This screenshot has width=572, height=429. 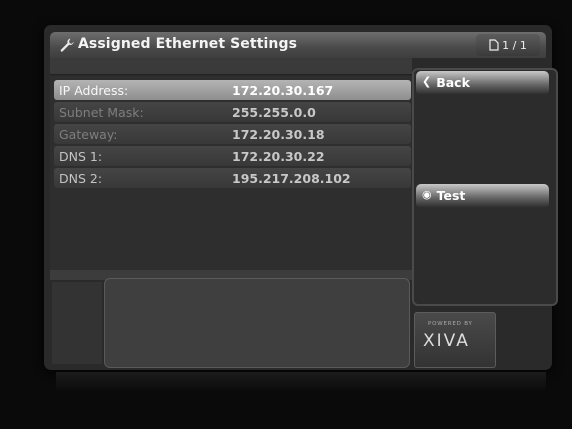 I want to click on setting-label: IP Address:, so click(x=94, y=90).